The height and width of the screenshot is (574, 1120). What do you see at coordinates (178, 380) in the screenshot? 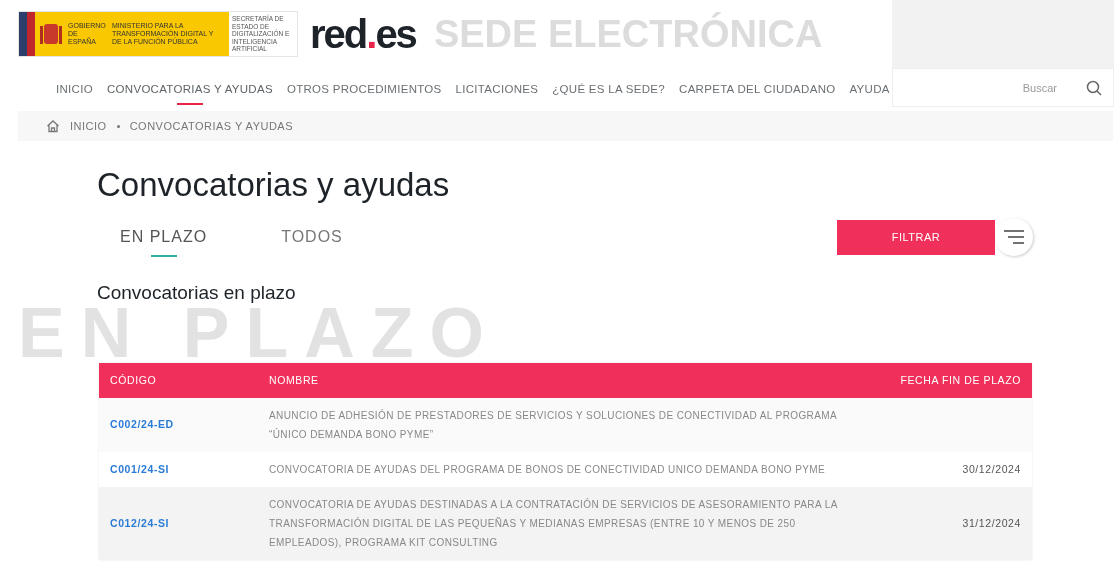
I see `column-header: CÓDIGO` at bounding box center [178, 380].